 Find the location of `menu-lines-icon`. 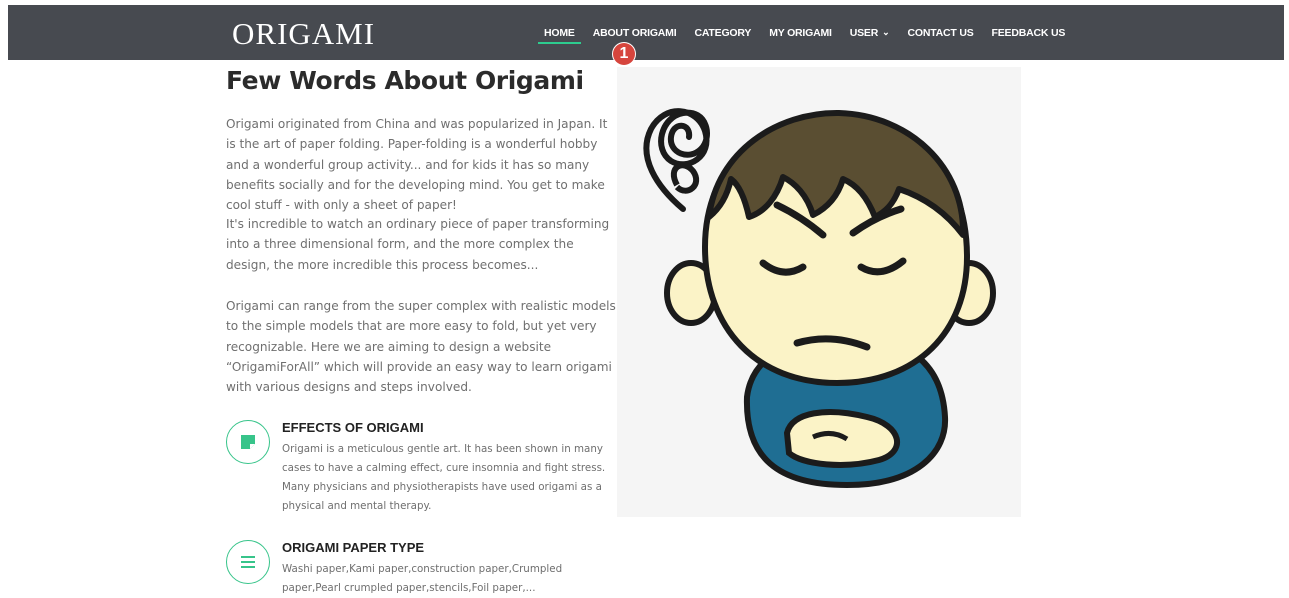

menu-lines-icon is located at coordinates (248, 562).